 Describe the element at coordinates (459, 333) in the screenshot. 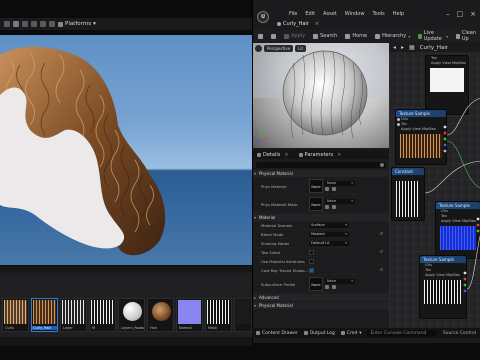

I see `source-control-button: Source Control` at that location.